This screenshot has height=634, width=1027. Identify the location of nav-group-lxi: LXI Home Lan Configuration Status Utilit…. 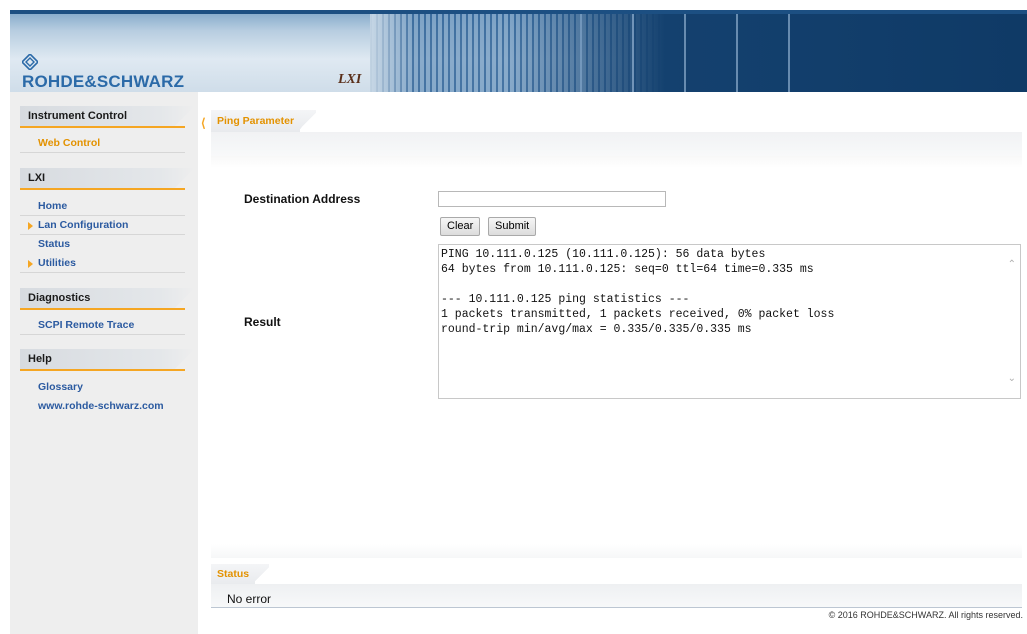
(107, 220).